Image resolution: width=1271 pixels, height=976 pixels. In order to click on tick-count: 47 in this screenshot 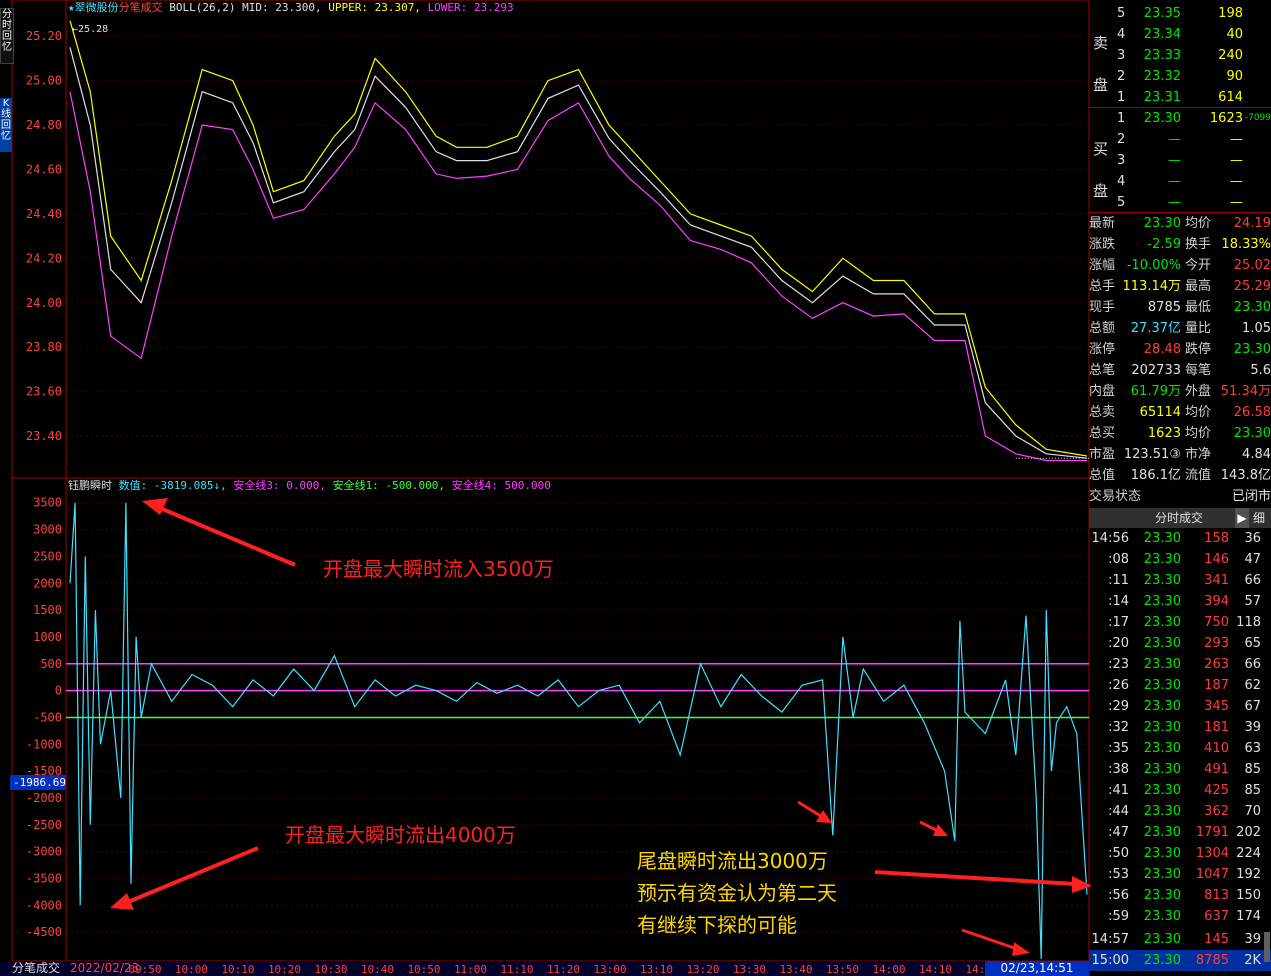, I will do `click(1252, 559)`.